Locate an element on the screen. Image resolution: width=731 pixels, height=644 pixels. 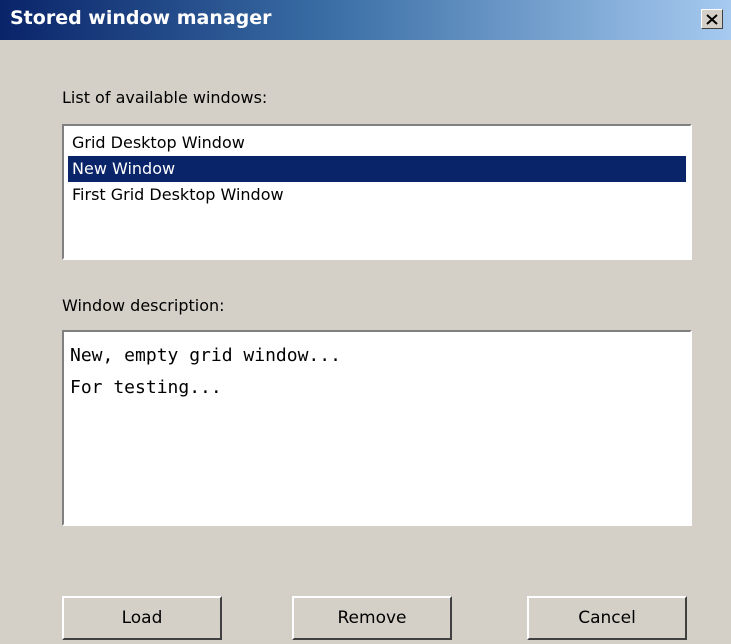
window-title: Stored window manager is located at coordinates (141, 18).